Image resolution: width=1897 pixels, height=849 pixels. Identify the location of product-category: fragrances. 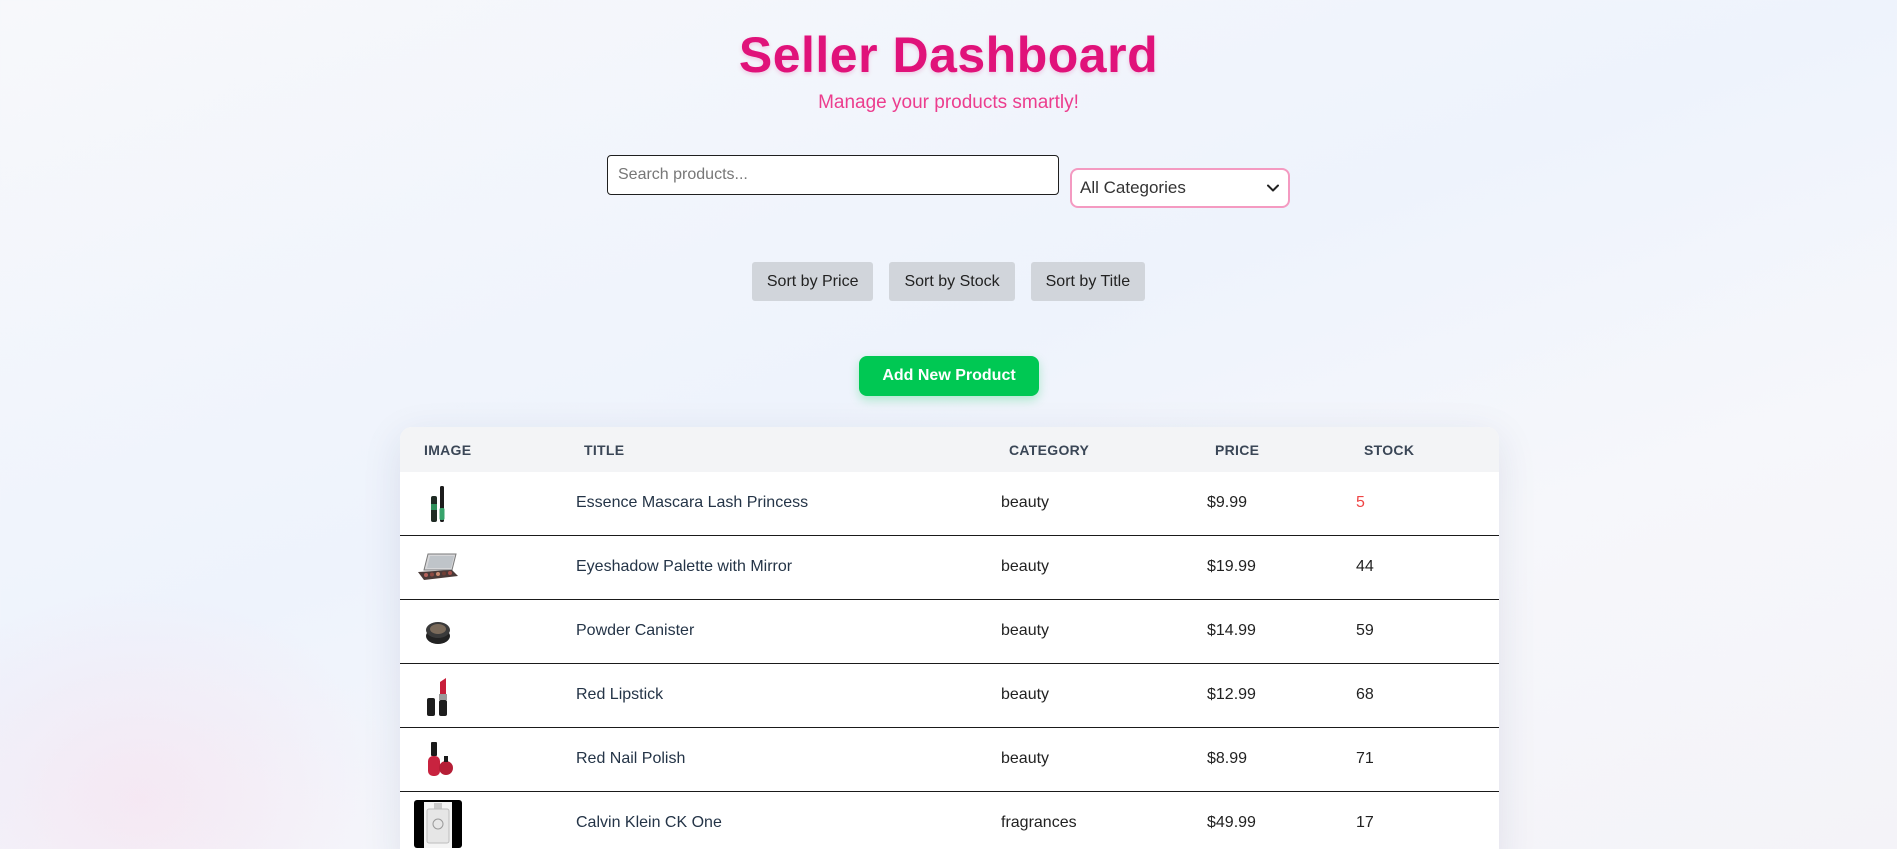
(1039, 822).